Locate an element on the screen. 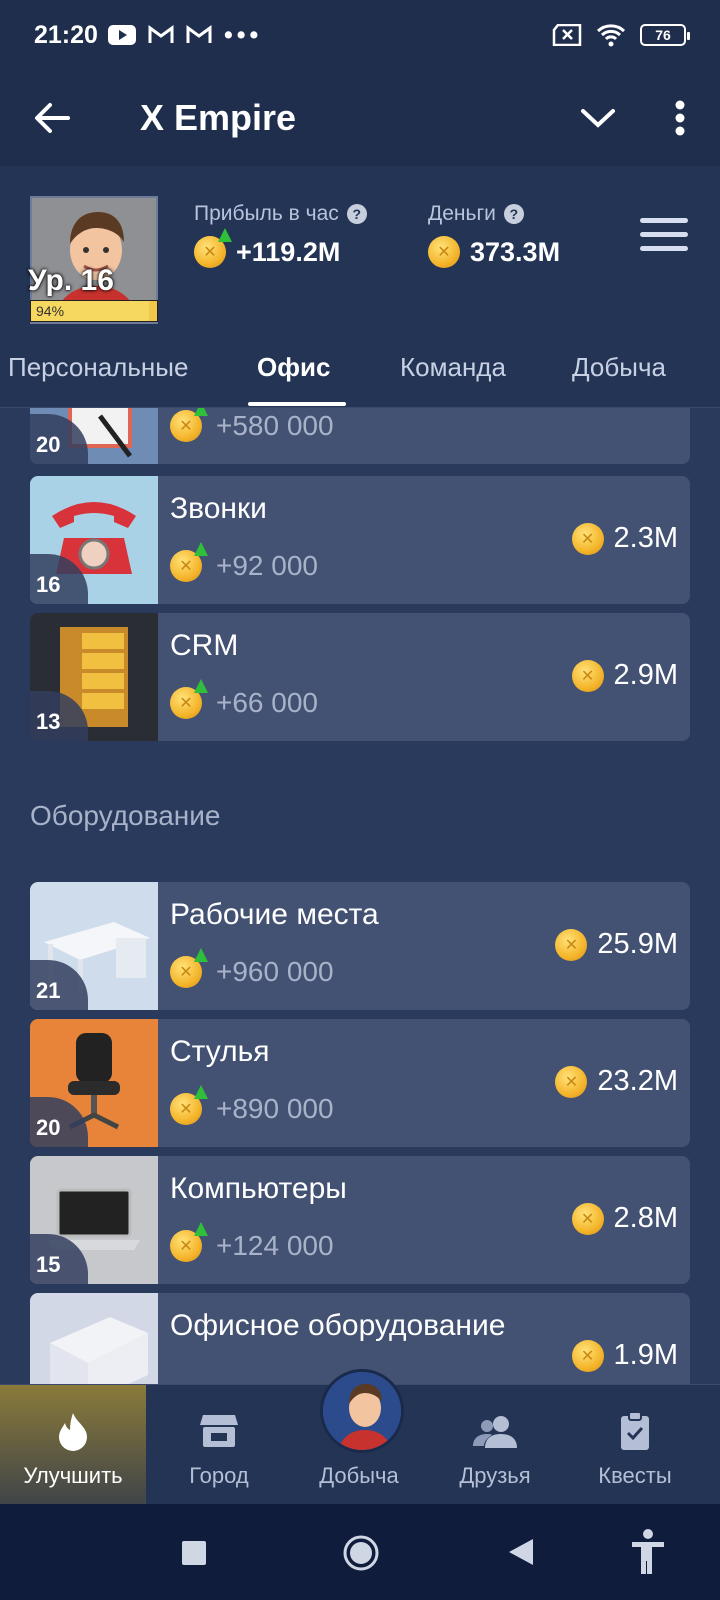  back-triangle-icon is located at coordinates (521, 1552).